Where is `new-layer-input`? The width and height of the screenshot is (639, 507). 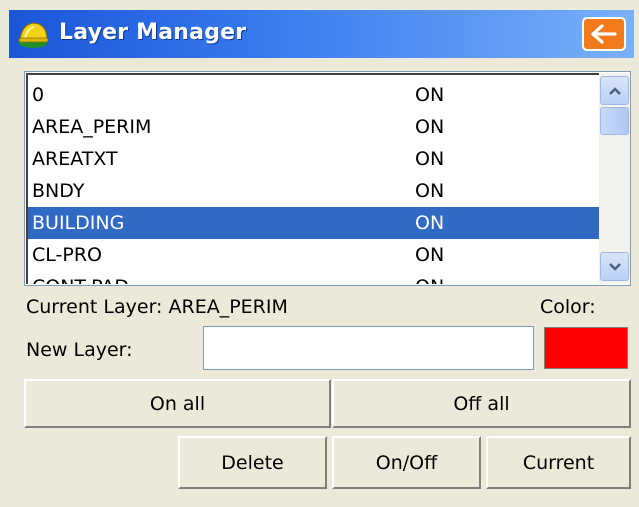
new-layer-input is located at coordinates (368, 348).